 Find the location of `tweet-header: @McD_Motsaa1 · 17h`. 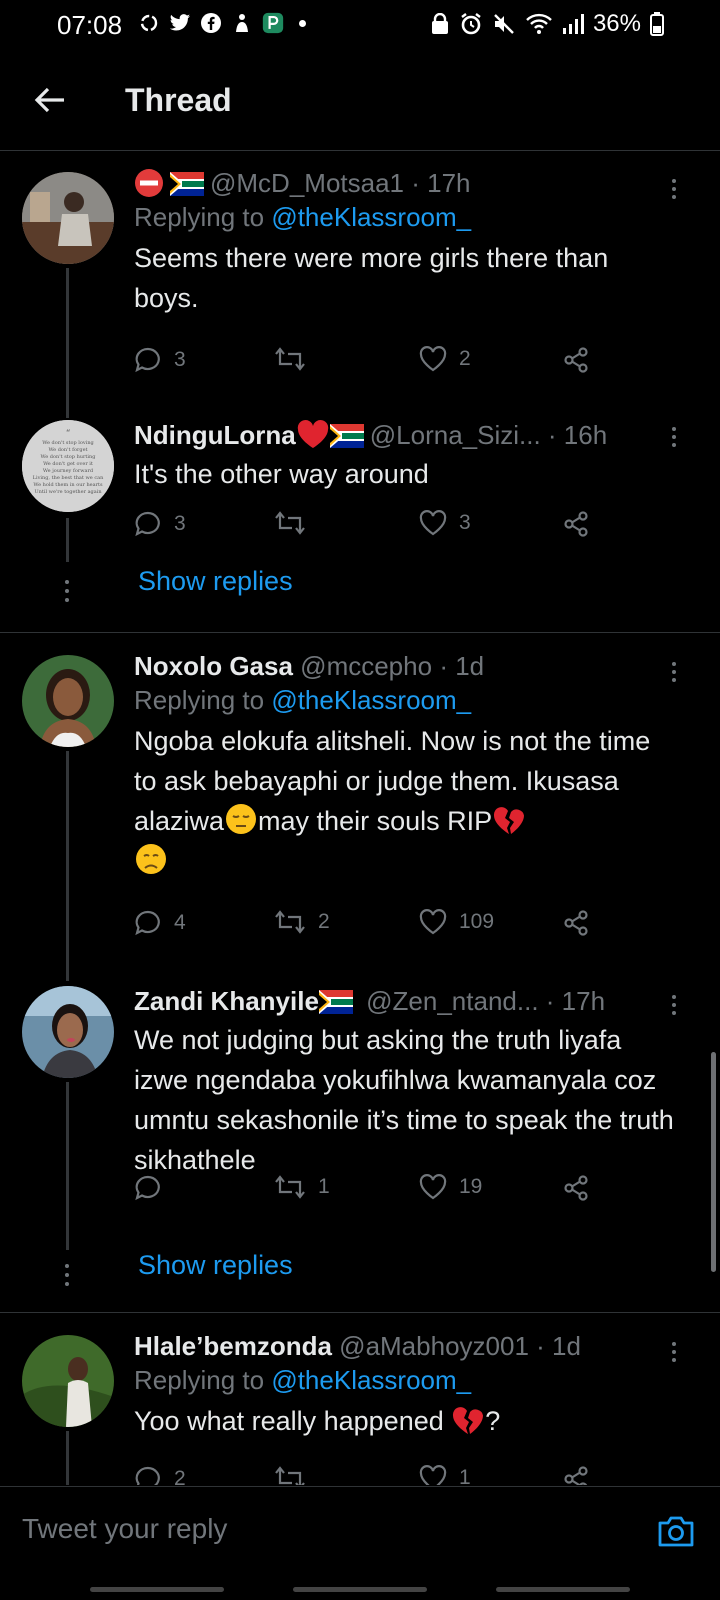

tweet-header: @McD_Motsaa1 · 17h is located at coordinates (407, 183).